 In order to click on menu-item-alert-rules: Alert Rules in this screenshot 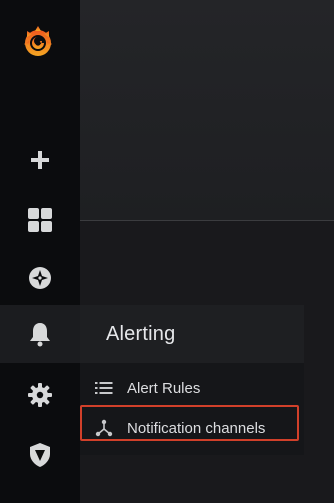, I will do `click(192, 388)`.